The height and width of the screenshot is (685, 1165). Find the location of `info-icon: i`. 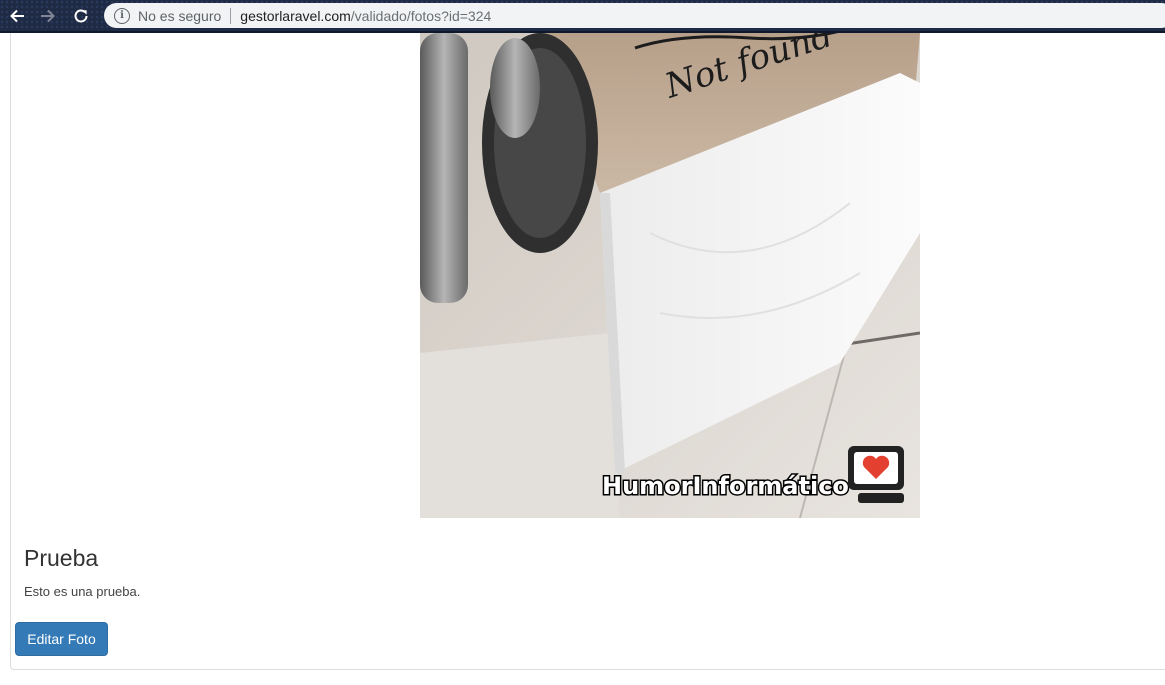

info-icon: i is located at coordinates (122, 15).